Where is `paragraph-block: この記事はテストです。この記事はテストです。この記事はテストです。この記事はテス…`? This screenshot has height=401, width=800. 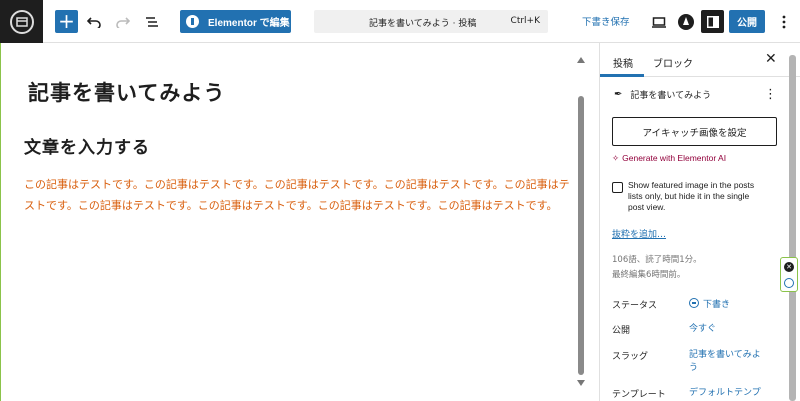 paragraph-block: この記事はテストです。この記事はテストです。この記事はテストです。この記事はテス… is located at coordinates (297, 195).